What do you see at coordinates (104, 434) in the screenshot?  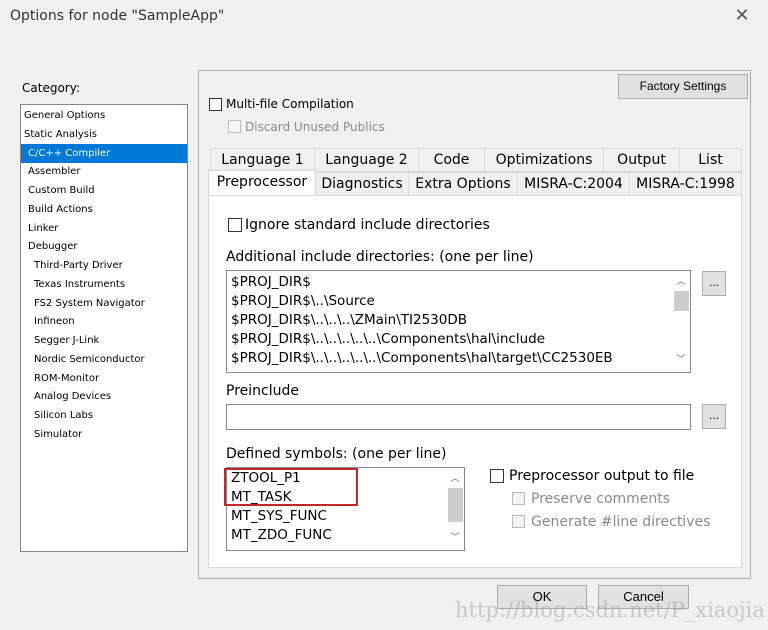 I see `category-item: Simulator` at bounding box center [104, 434].